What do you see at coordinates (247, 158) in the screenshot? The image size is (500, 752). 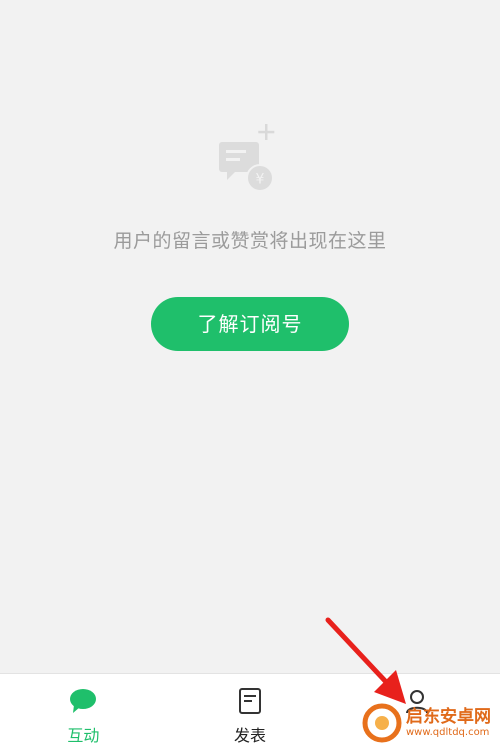 I see `message-reward-icon: ¥` at bounding box center [247, 158].